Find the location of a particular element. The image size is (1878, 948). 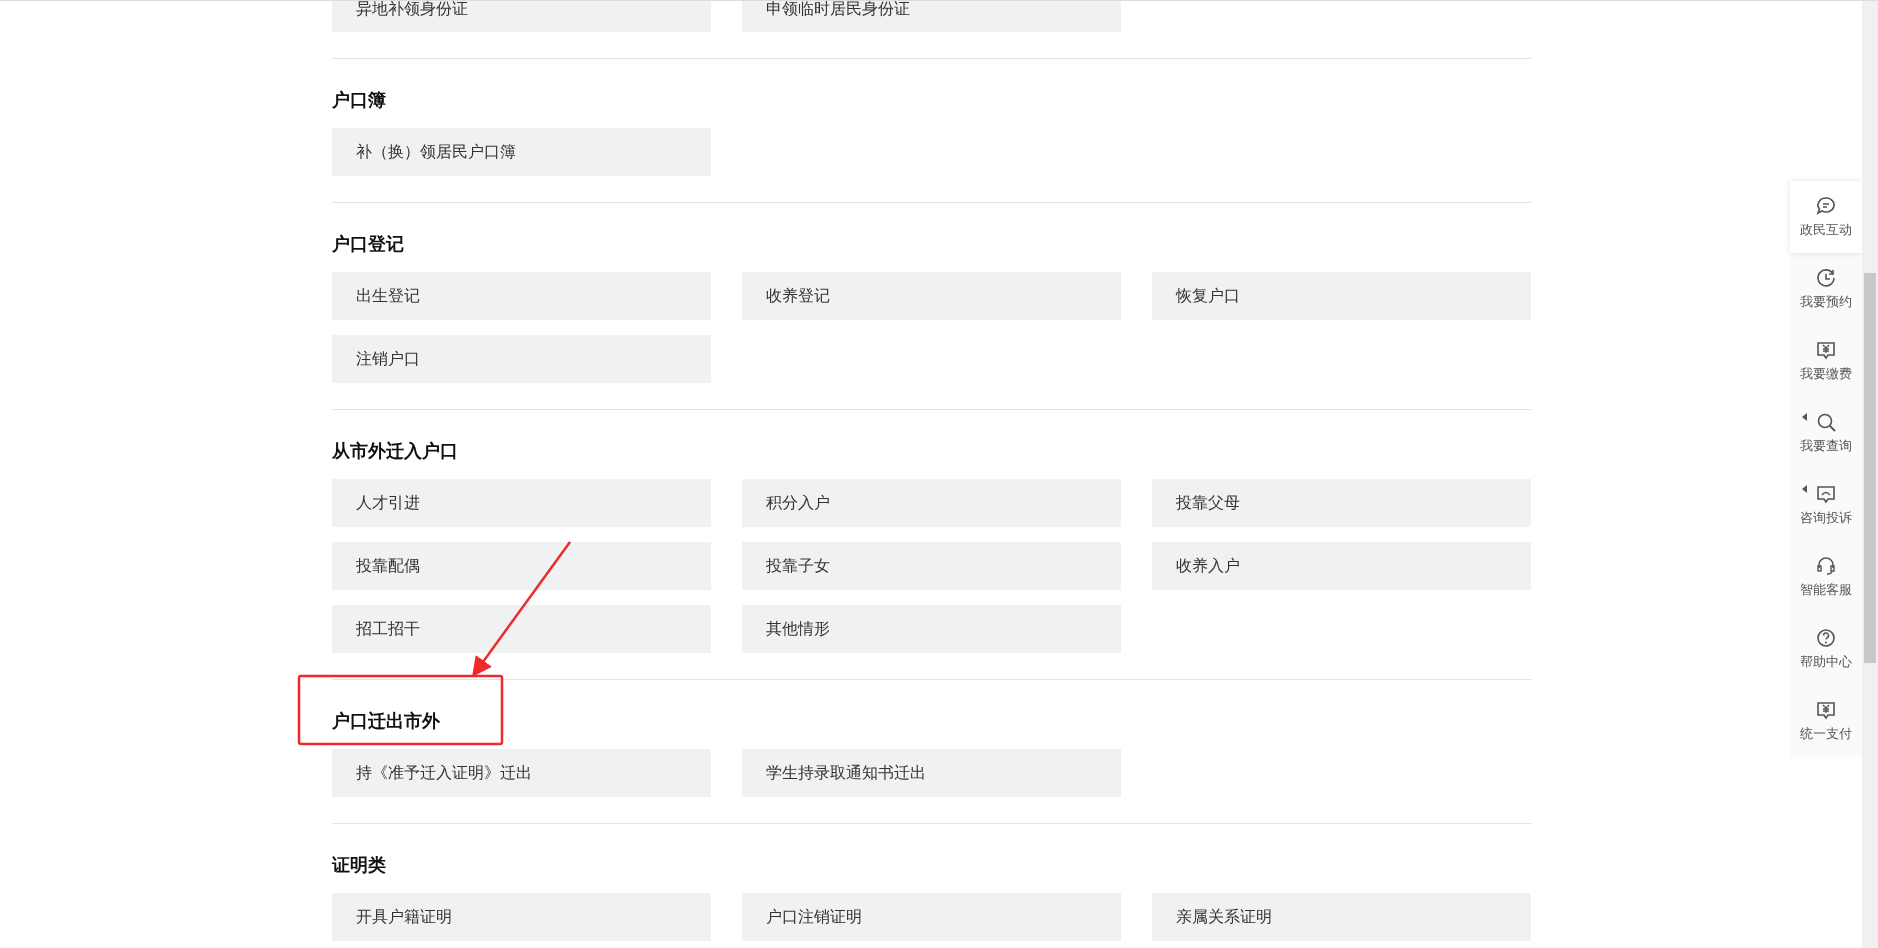

sidebar-item: 我要预约 is located at coordinates (1826, 289).